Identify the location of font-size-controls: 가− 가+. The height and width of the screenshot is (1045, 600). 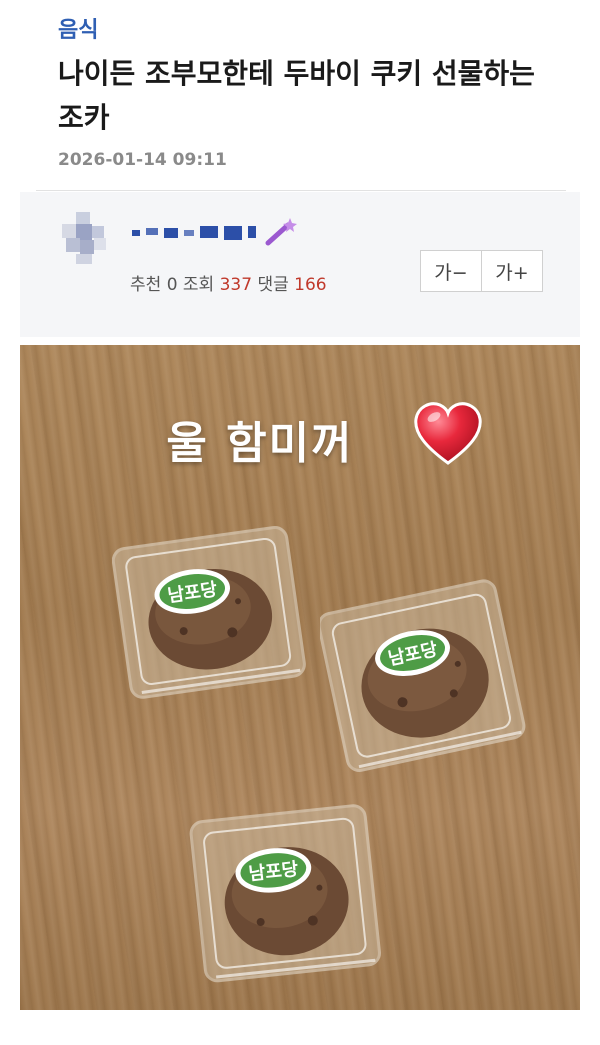
(481, 271).